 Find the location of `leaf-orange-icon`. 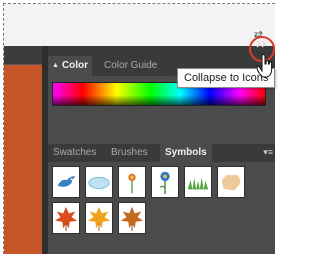

leaf-orange-icon is located at coordinates (99, 218).